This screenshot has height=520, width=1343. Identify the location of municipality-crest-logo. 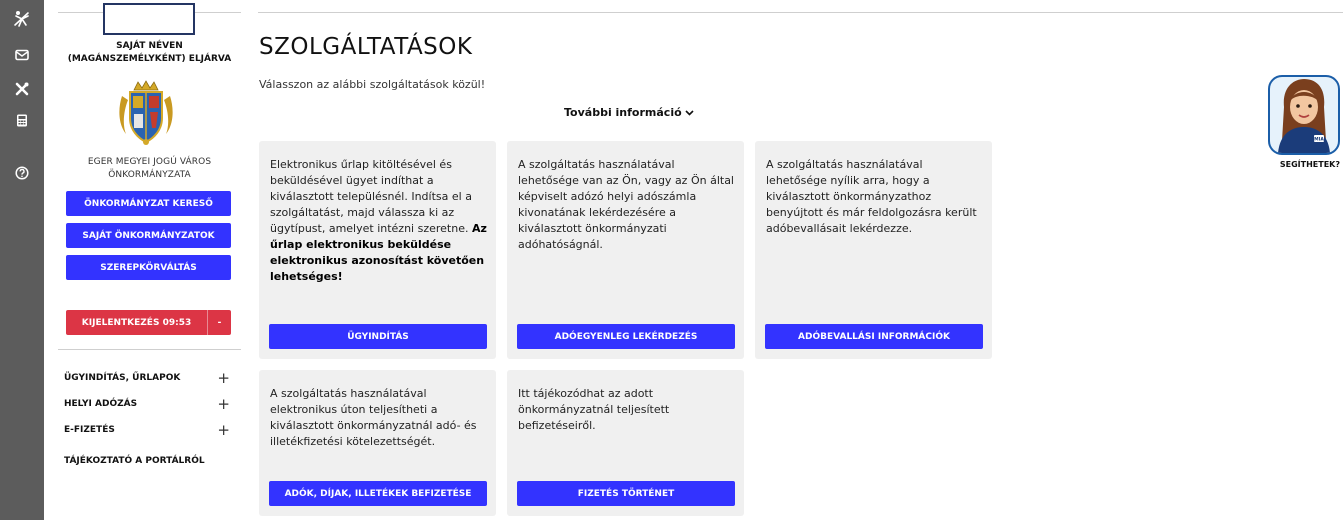
(146, 113).